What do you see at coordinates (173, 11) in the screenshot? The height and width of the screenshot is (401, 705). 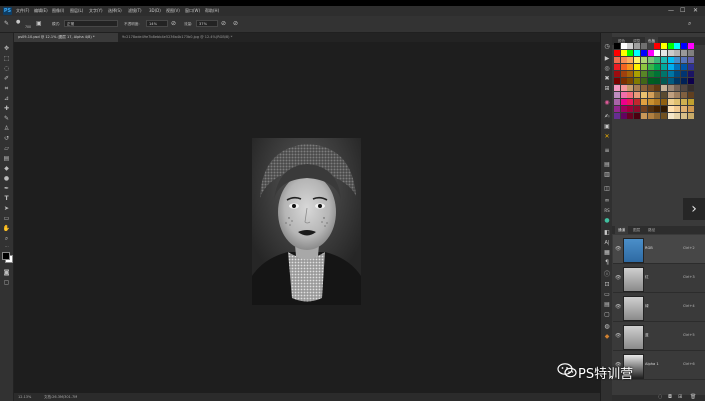 I see `menu-view: 视图(V)` at bounding box center [173, 11].